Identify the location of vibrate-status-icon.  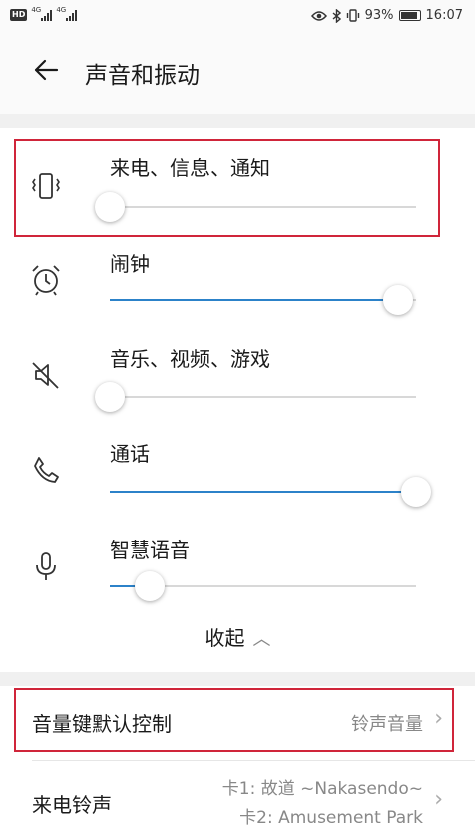
(352, 15).